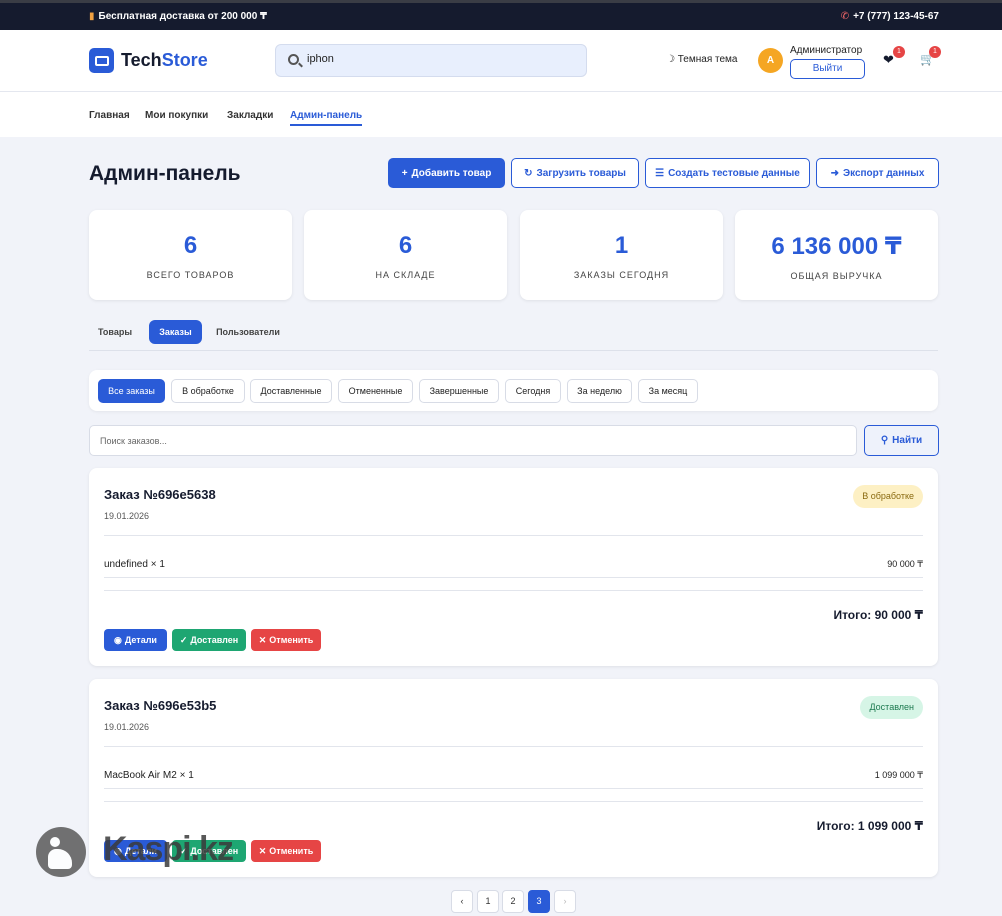 This screenshot has width=1002, height=916. What do you see at coordinates (446, 173) in the screenshot?
I see `add-product-button: + Добавить товар` at bounding box center [446, 173].